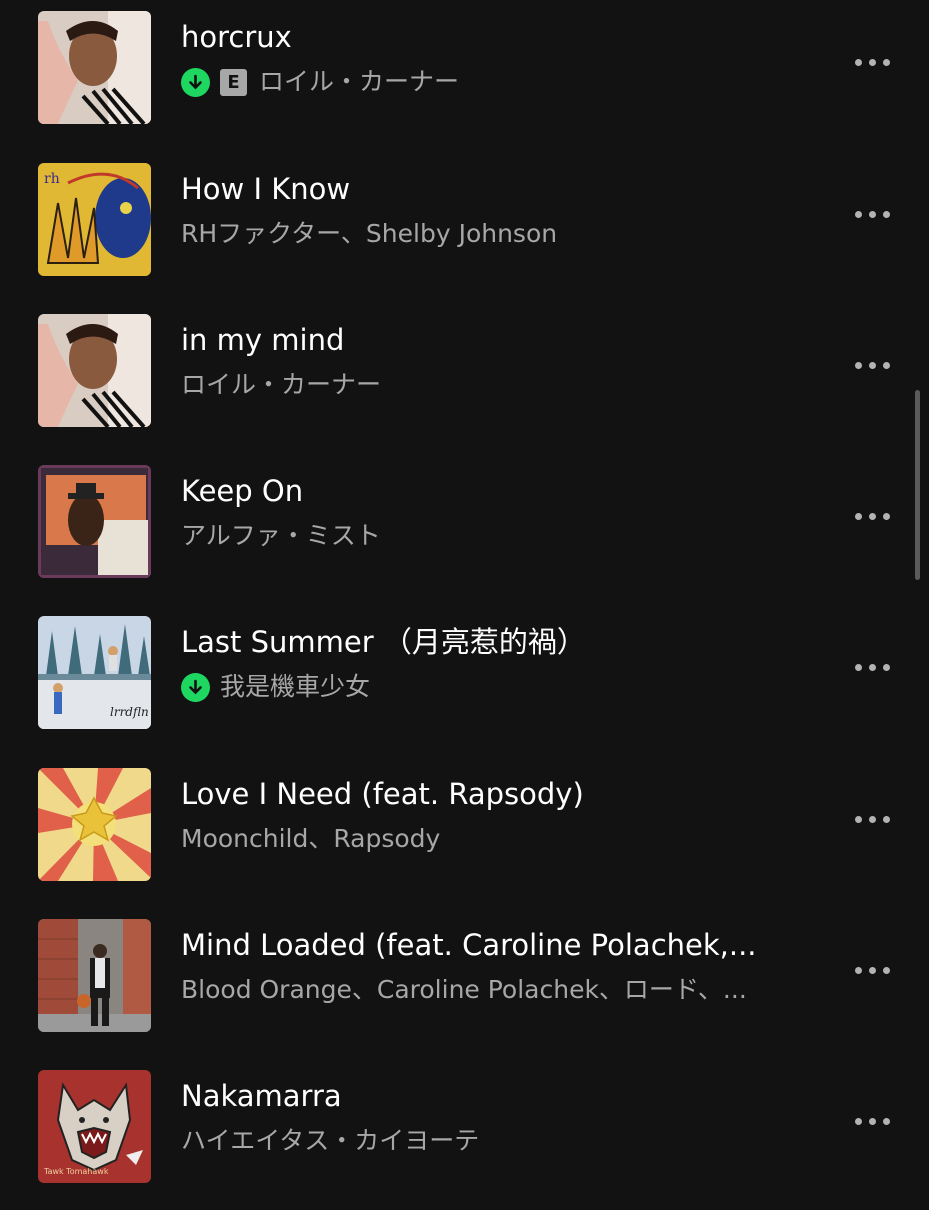 This screenshot has height=1210, width=929. Describe the element at coordinates (486, 82) in the screenshot. I see `track-meta: E ロイル・カーナー` at that location.